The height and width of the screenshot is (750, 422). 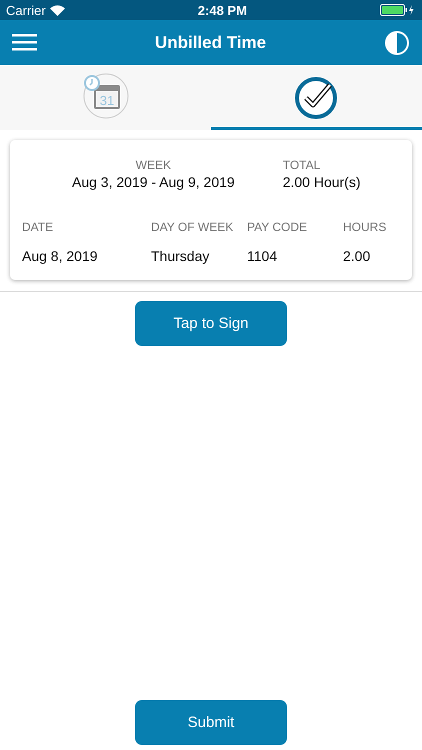 What do you see at coordinates (302, 165) in the screenshot?
I see `total-label: TOTAL` at bounding box center [302, 165].